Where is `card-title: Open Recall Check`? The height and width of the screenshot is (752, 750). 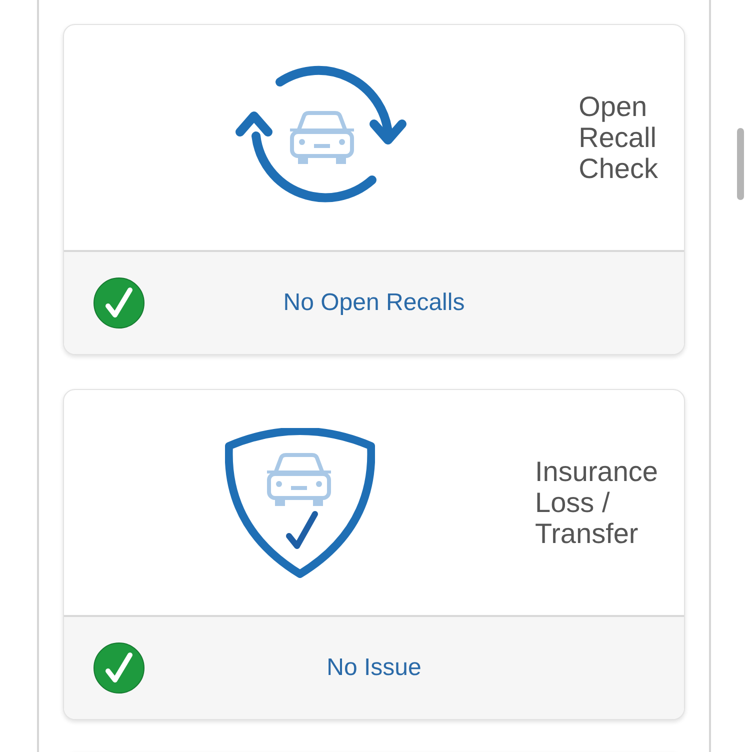
card-title: Open Recall Check is located at coordinates (618, 137).